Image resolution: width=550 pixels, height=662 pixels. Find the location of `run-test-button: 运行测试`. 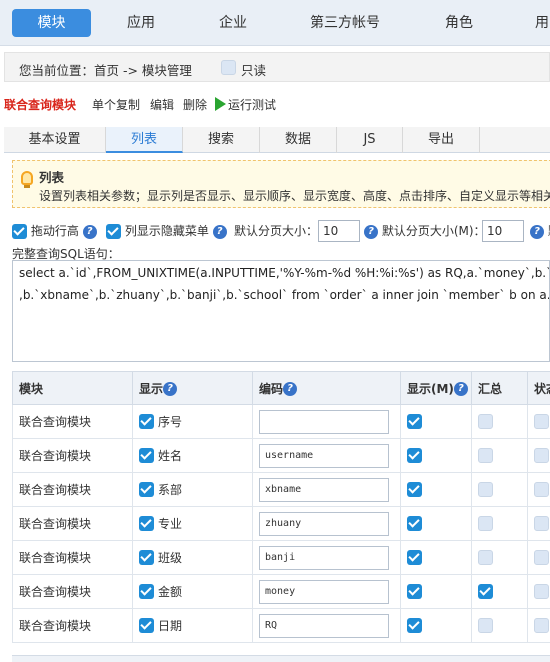

run-test-button: 运行测试 is located at coordinates (245, 104).